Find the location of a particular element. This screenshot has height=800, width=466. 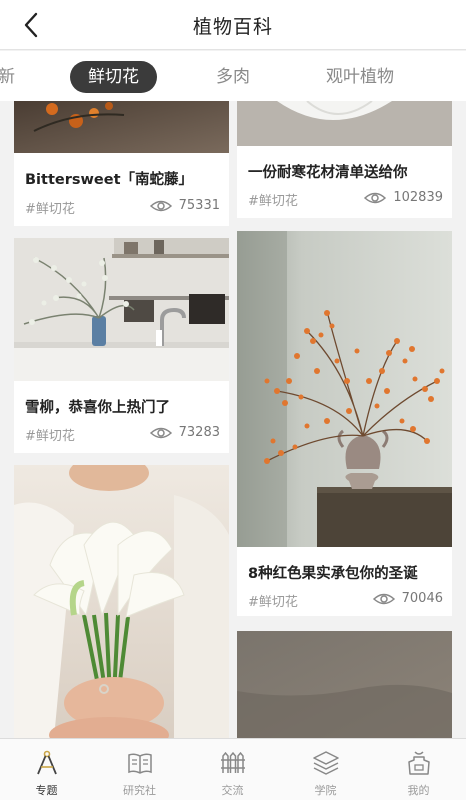

view-count: 75331 is located at coordinates (184, 205).